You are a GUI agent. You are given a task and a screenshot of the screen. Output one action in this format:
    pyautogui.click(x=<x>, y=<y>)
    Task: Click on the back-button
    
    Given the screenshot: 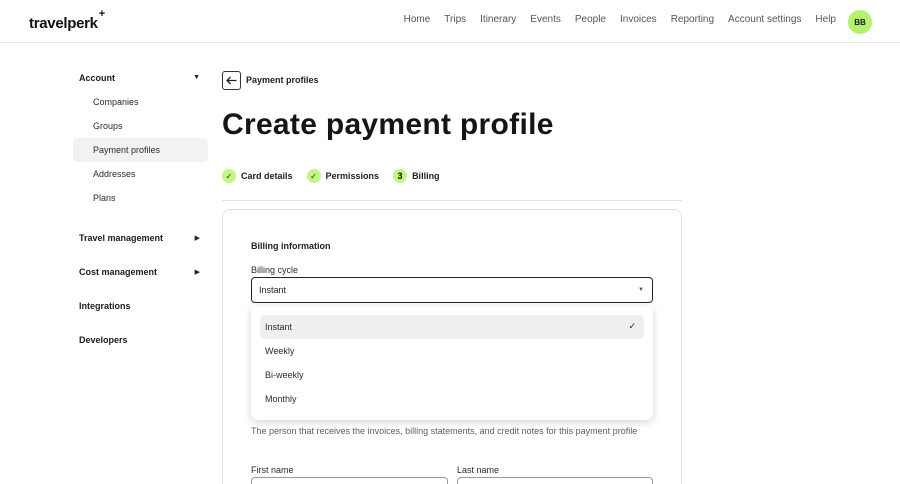 What is the action you would take?
    pyautogui.click(x=231, y=80)
    